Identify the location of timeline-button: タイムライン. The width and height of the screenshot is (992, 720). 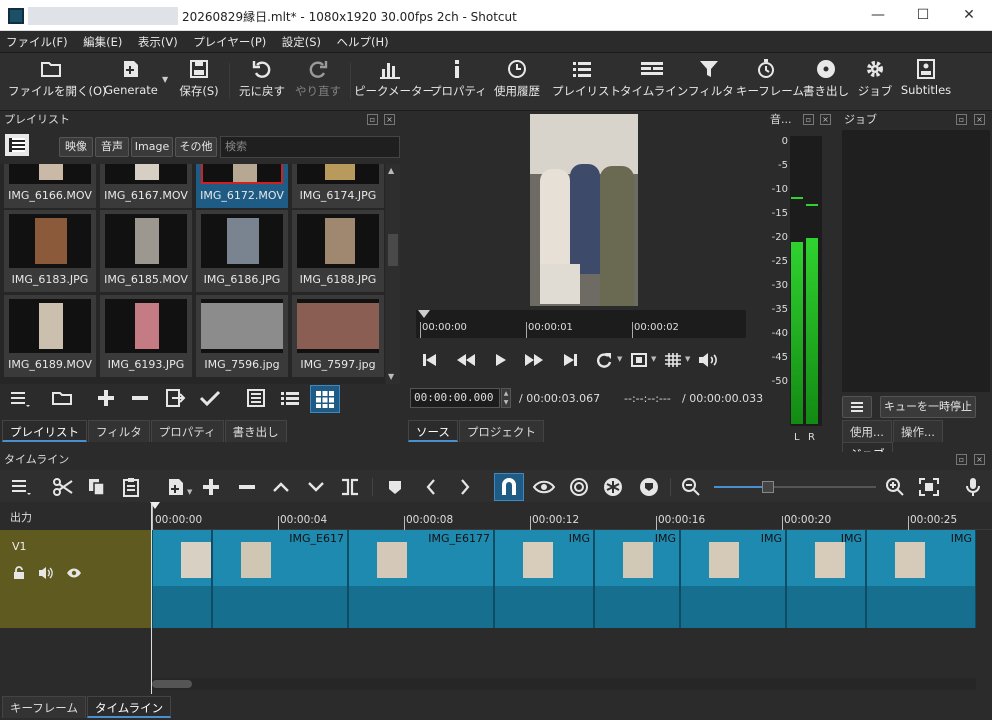
(654, 82).